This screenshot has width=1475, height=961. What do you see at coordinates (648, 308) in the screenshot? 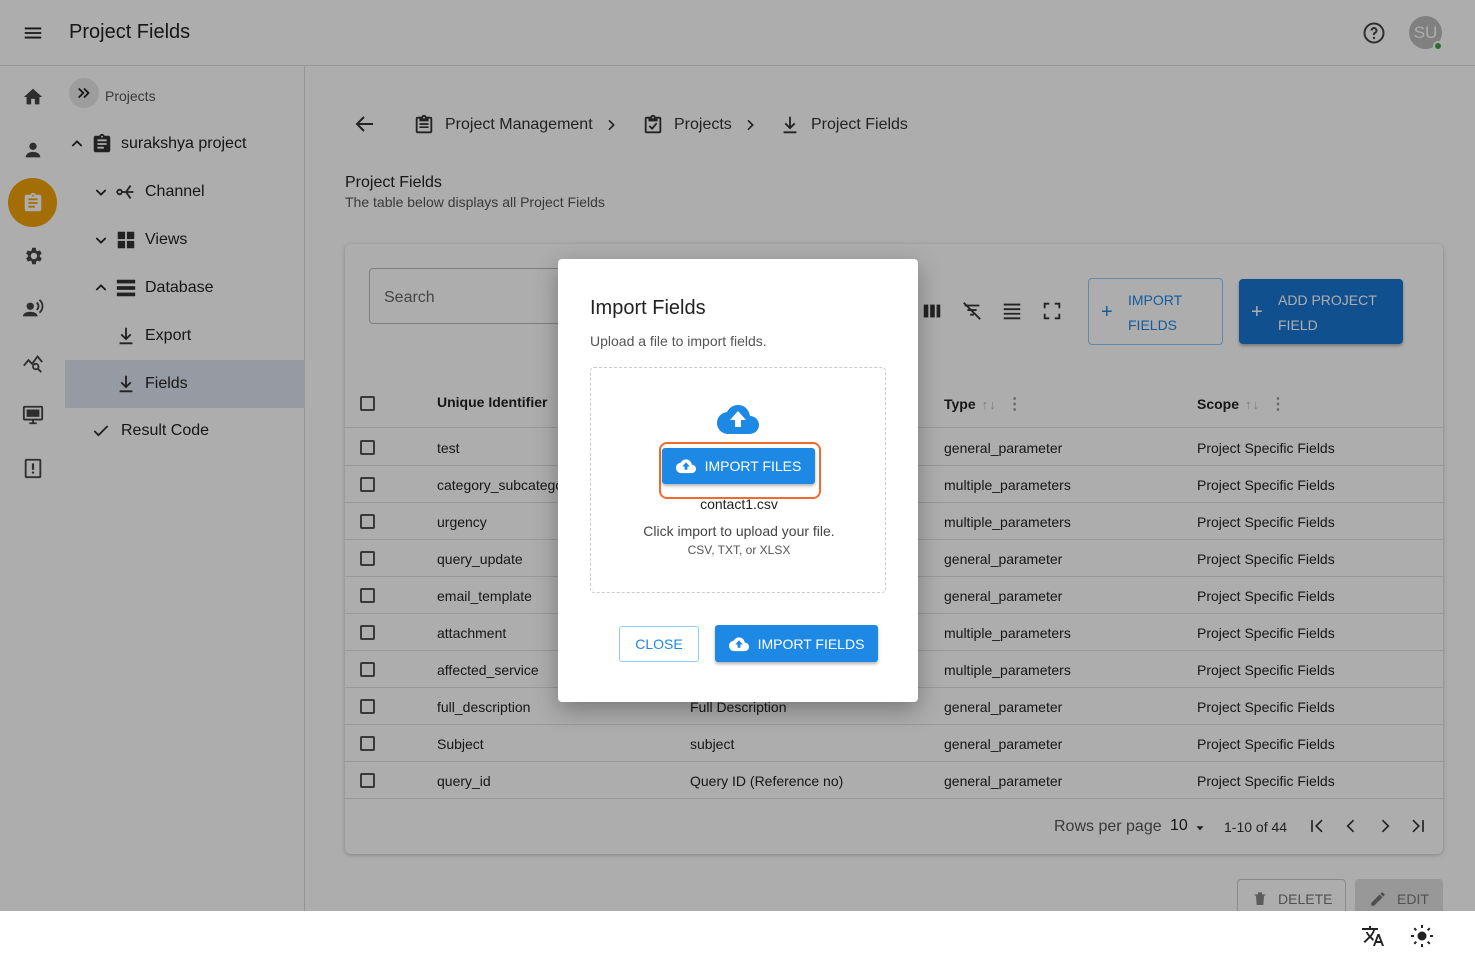
I see `dialog-title: Import Fields` at bounding box center [648, 308].